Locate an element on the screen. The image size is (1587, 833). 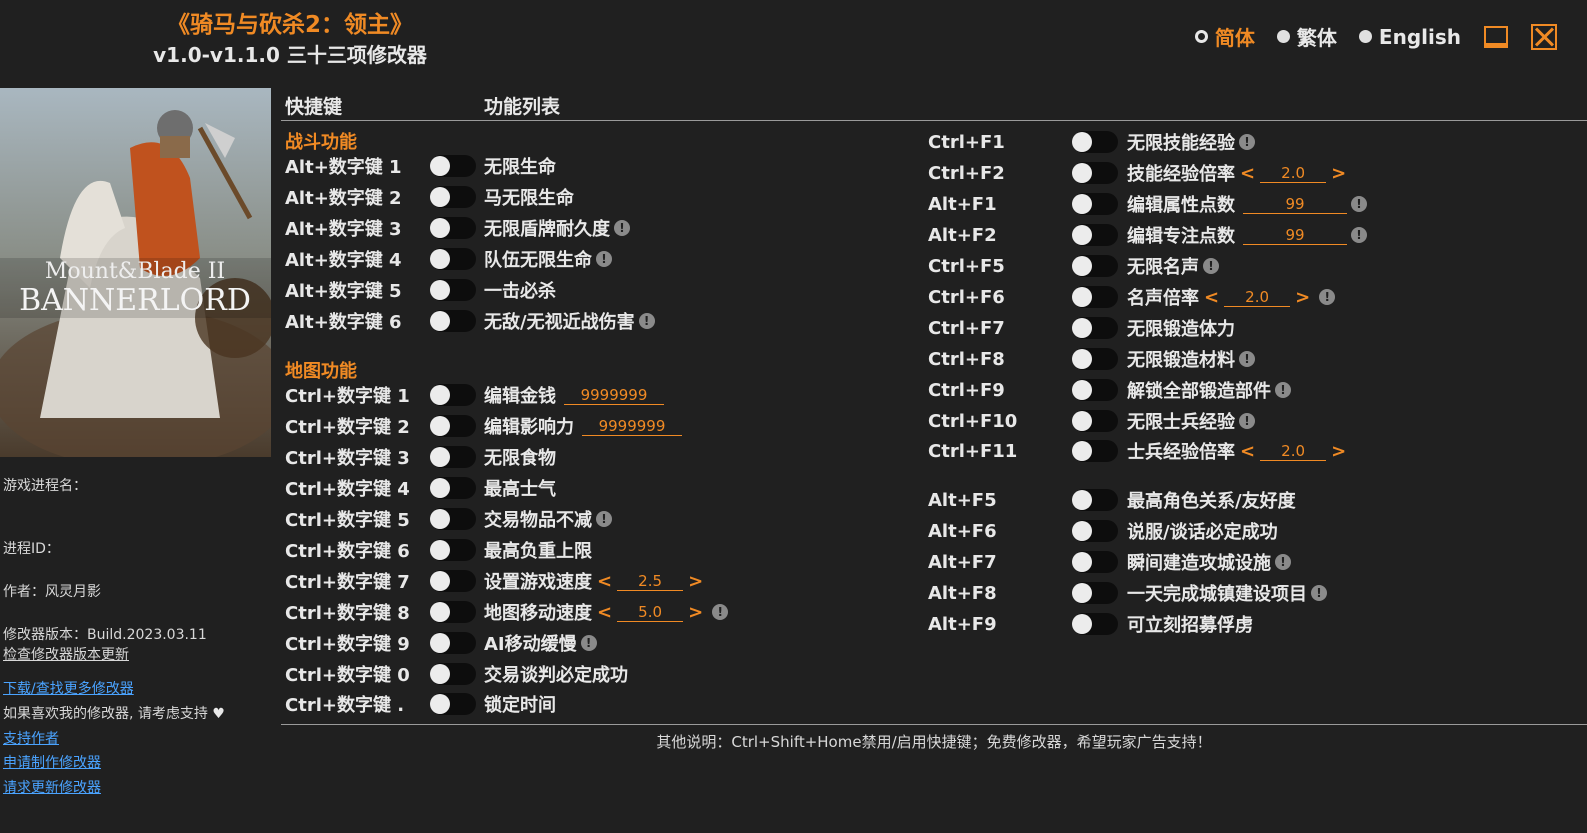
feature-label: 地图移动速度 is located at coordinates (538, 613).